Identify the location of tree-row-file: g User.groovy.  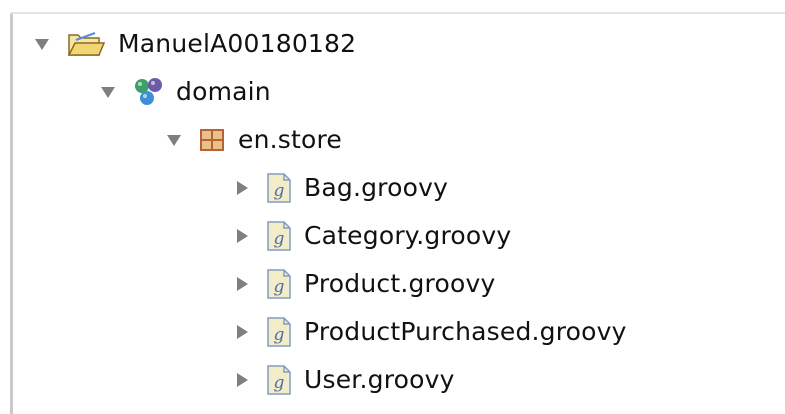
(343, 380).